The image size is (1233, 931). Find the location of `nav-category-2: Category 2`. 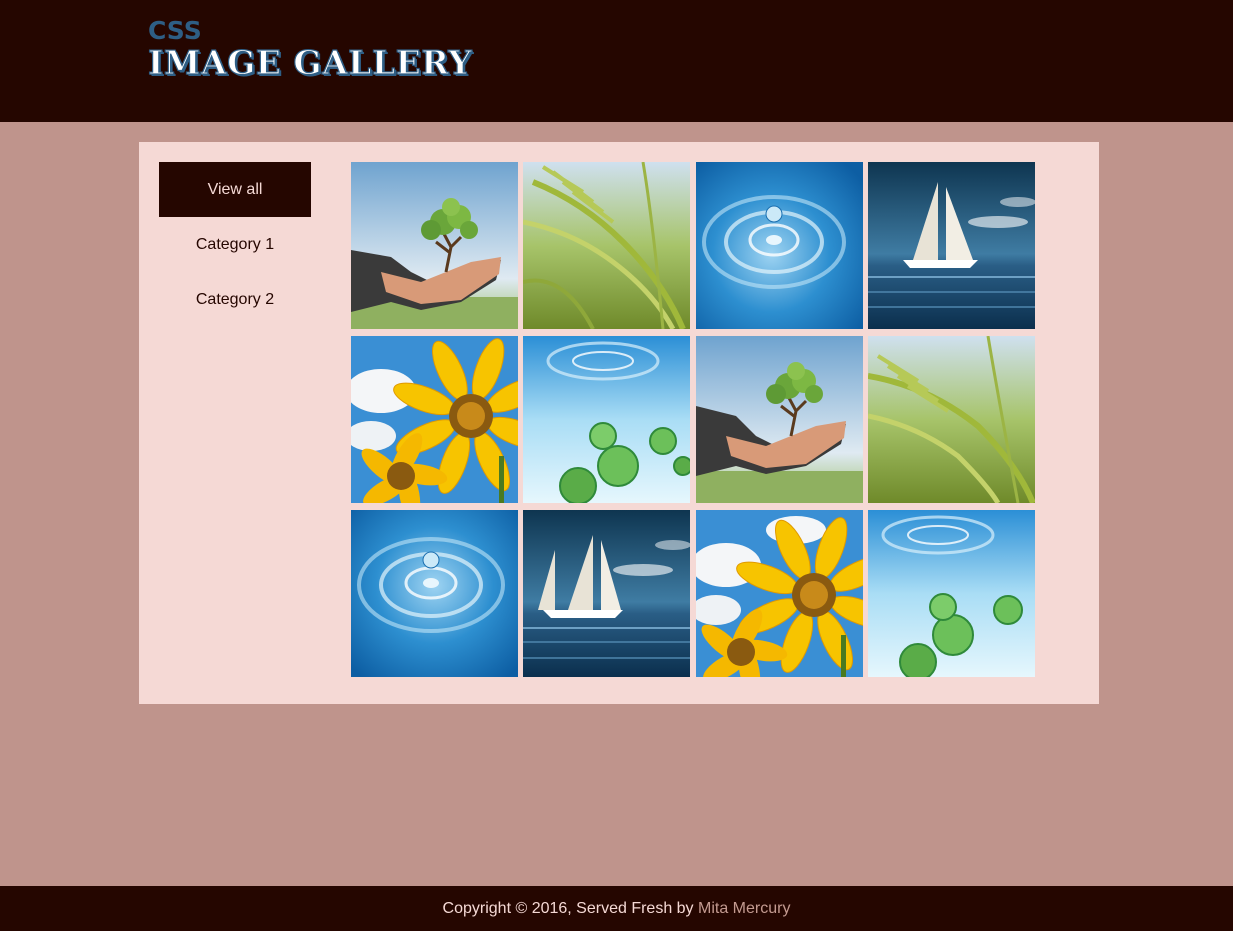

nav-category-2: Category 2 is located at coordinates (235, 299).